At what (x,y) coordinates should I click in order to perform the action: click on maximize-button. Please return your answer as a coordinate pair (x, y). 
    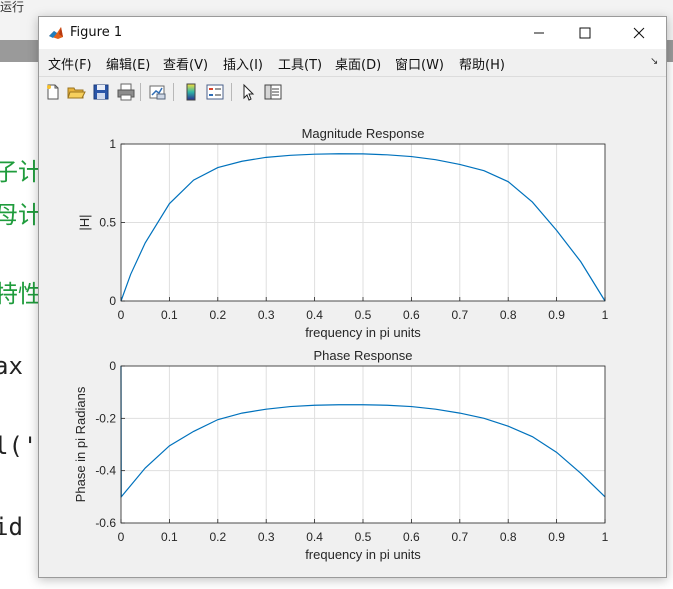
    Looking at the image, I should click on (585, 33).